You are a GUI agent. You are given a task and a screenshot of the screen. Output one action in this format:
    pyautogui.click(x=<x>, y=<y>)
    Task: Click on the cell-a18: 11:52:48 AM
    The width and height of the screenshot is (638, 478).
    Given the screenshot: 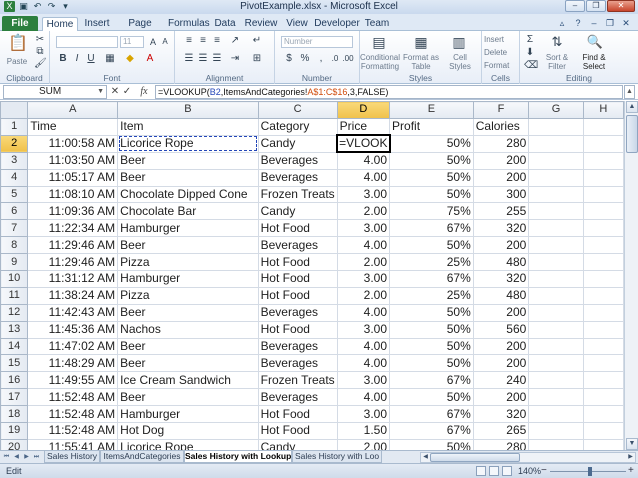 What is the action you would take?
    pyautogui.click(x=73, y=414)
    